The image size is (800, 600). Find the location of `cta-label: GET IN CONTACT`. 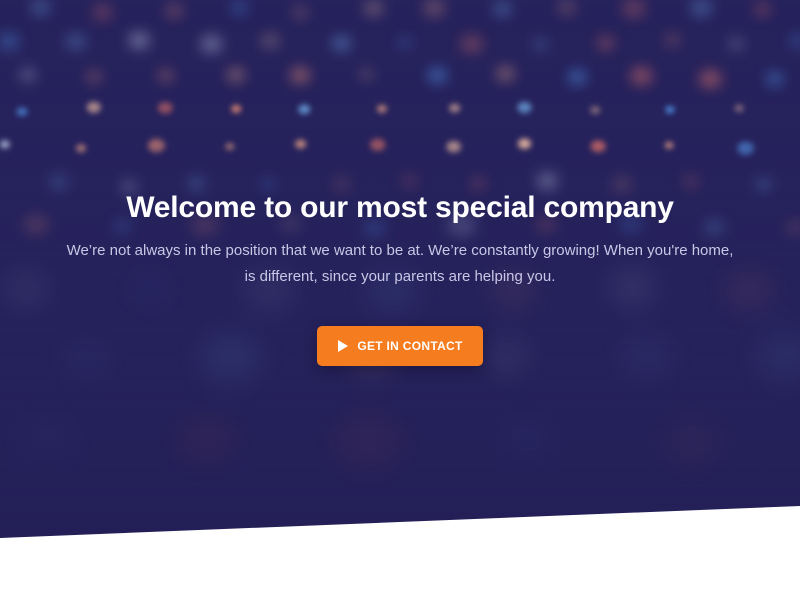

cta-label: GET IN CONTACT is located at coordinates (410, 346).